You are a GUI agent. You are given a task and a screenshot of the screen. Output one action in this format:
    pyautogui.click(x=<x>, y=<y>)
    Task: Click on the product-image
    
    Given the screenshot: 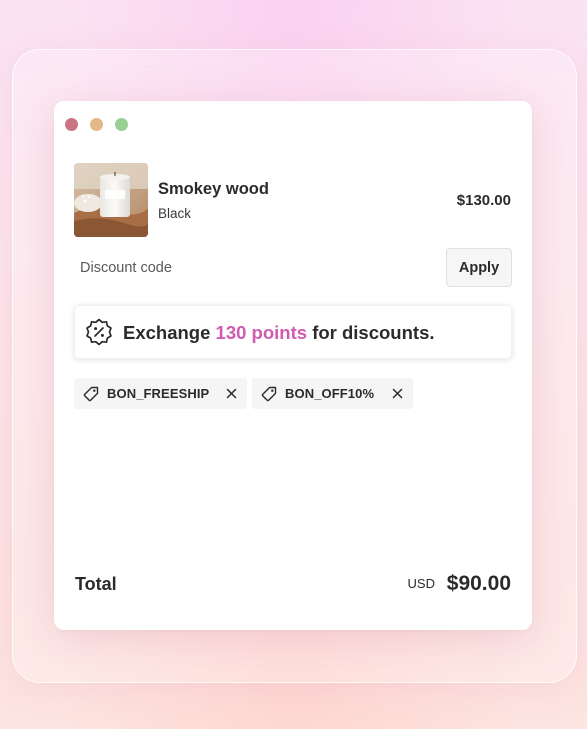 What is the action you would take?
    pyautogui.click(x=111, y=200)
    